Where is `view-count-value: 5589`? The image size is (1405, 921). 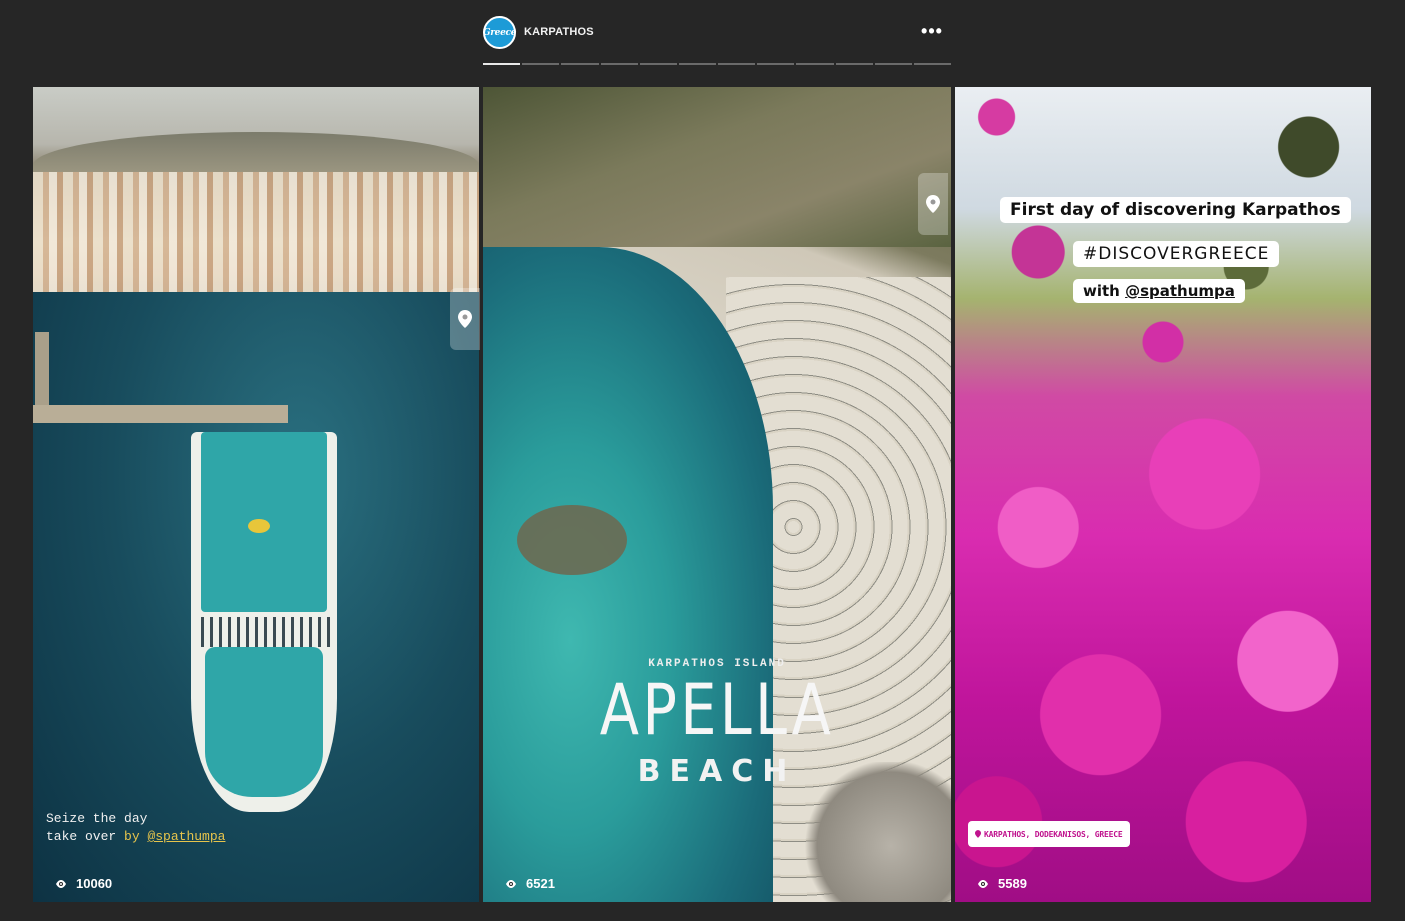
view-count-value: 5589 is located at coordinates (1012, 883).